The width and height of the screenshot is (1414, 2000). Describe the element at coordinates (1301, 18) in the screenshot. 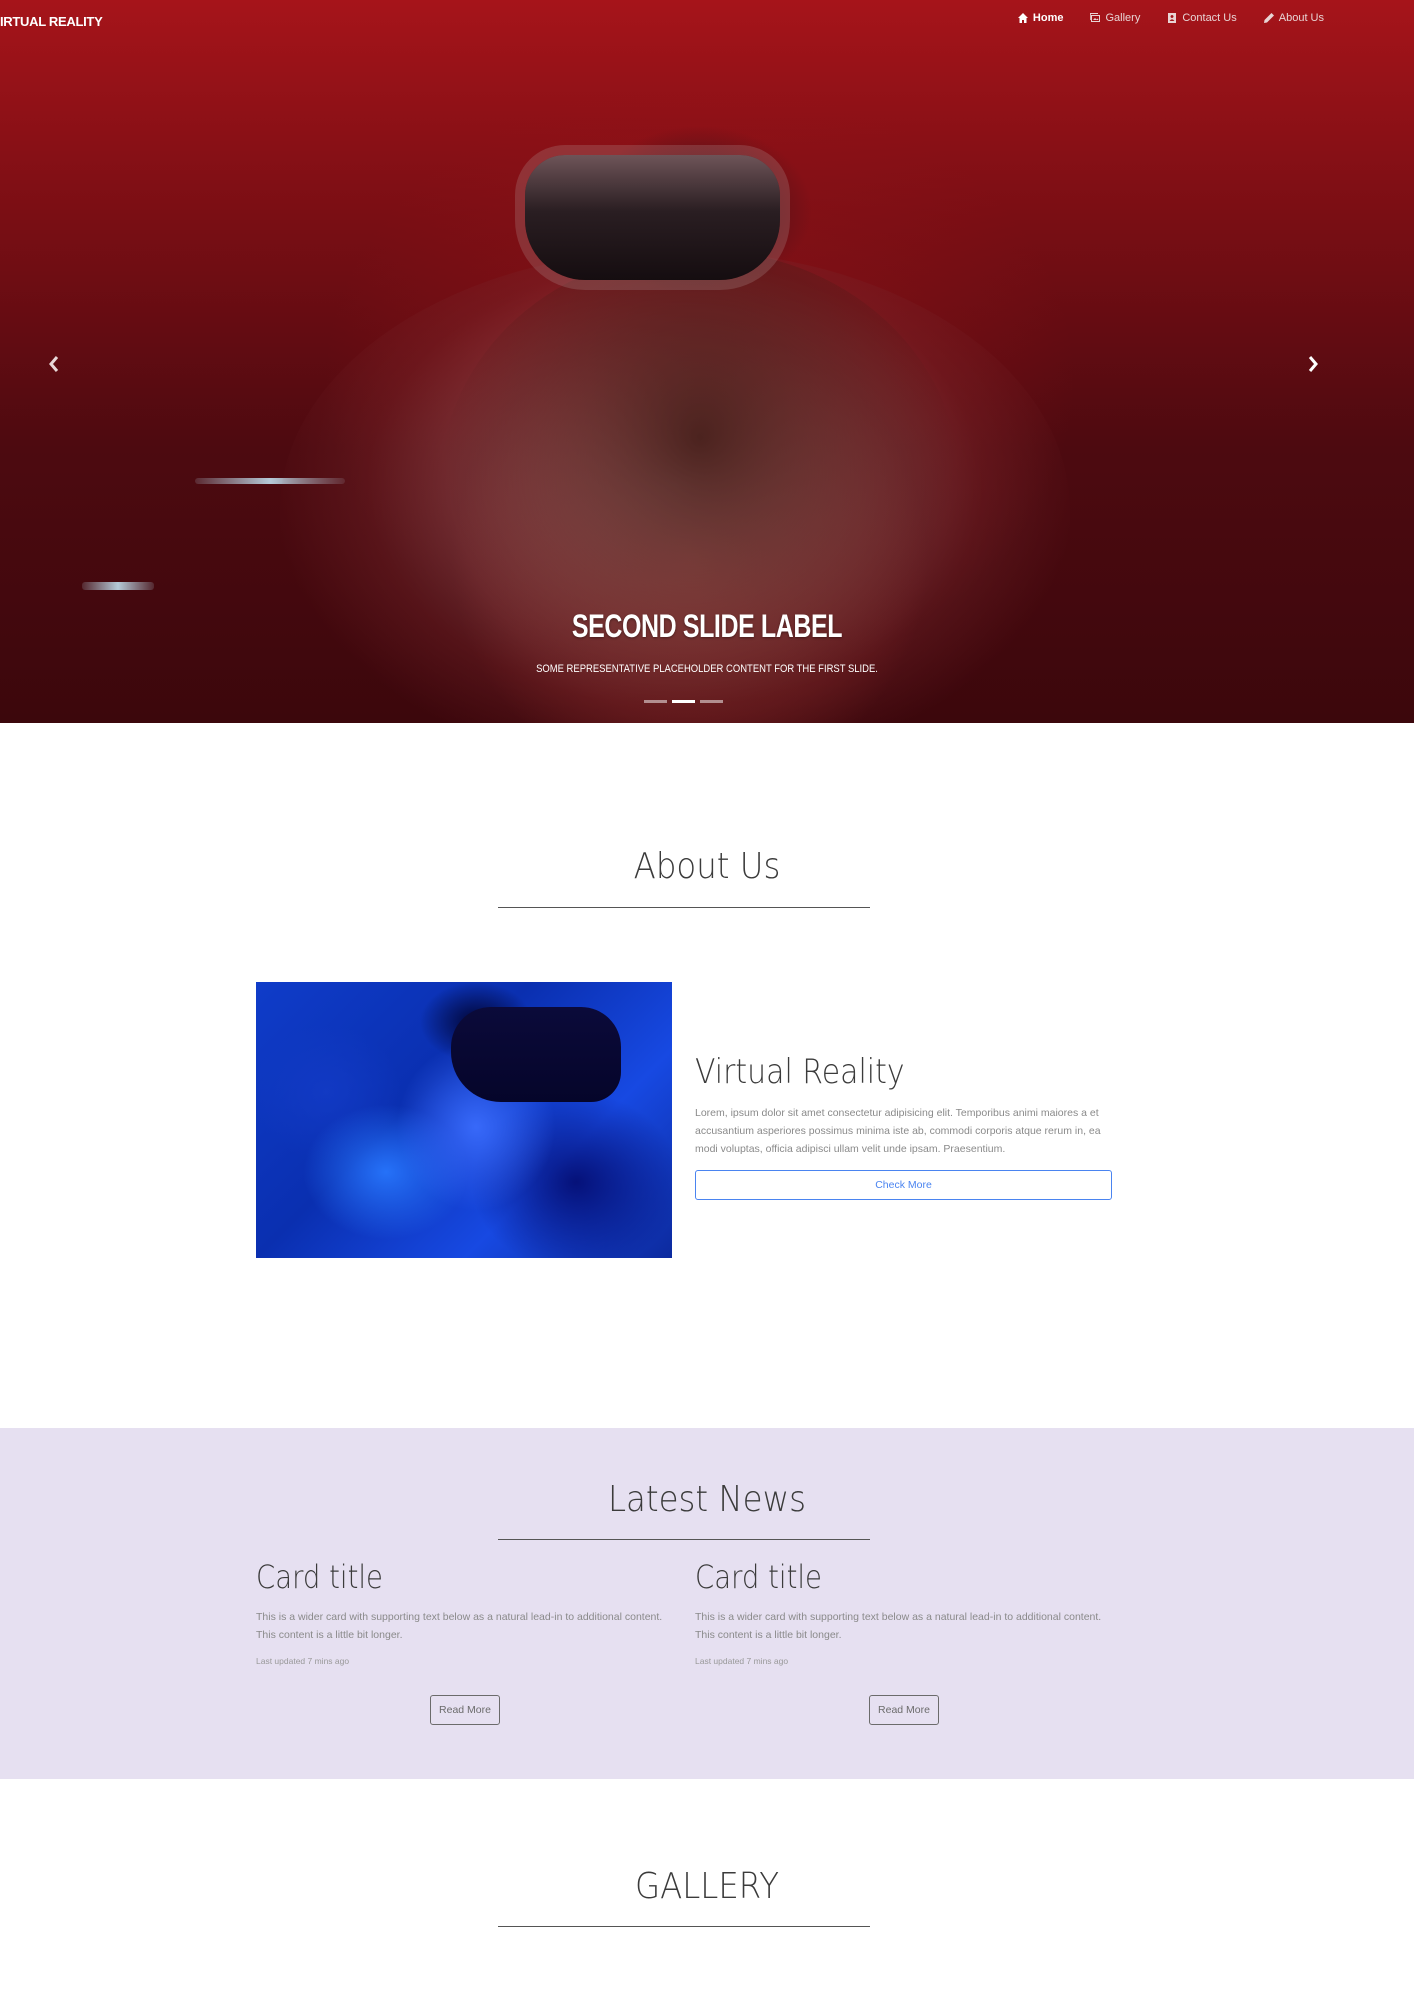

I see `nav-link-label: About Us` at that location.